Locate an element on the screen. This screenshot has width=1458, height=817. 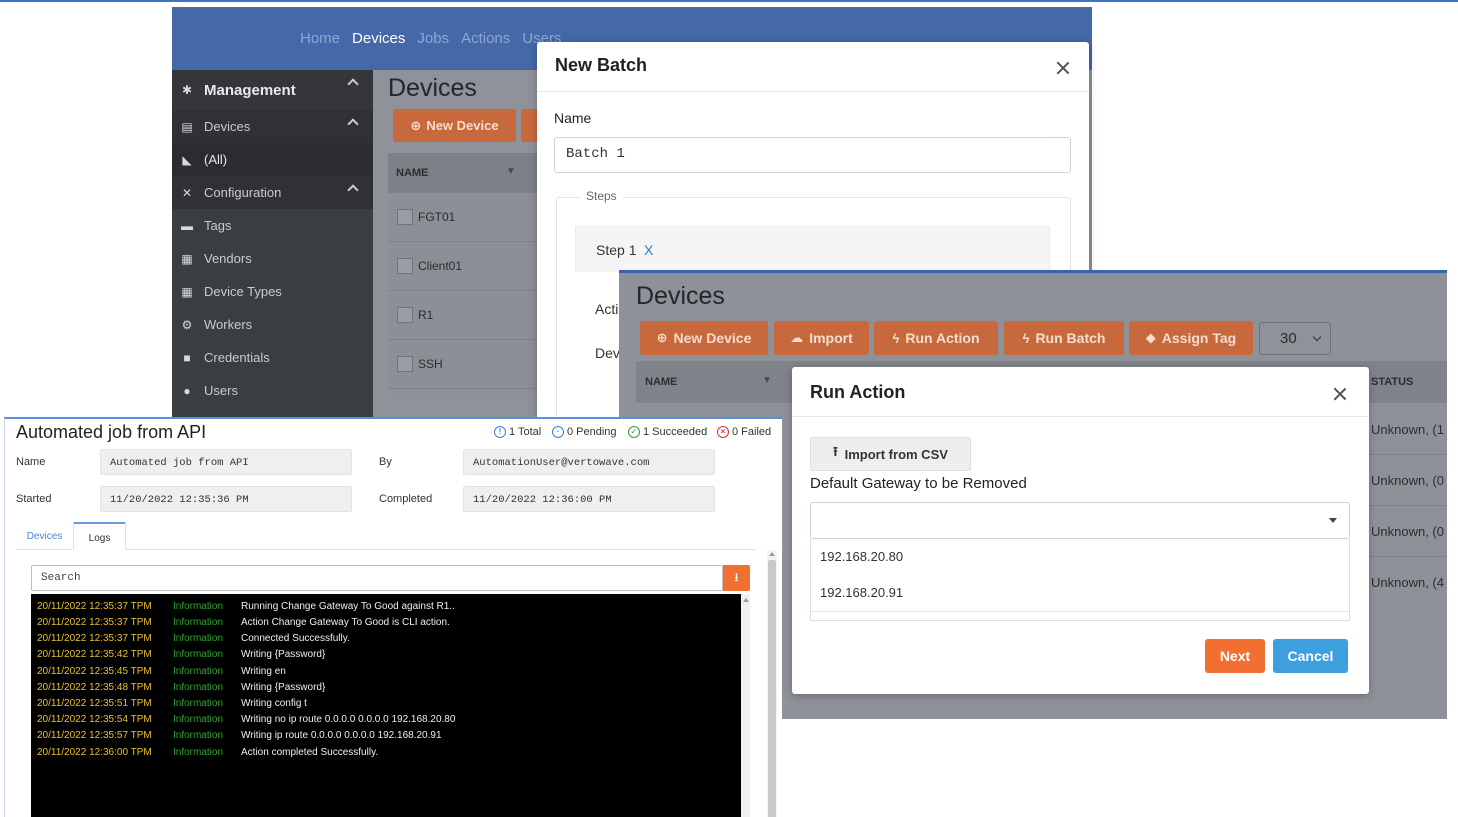
import-csv-button: ⭱ Import from CSV is located at coordinates (890, 454).